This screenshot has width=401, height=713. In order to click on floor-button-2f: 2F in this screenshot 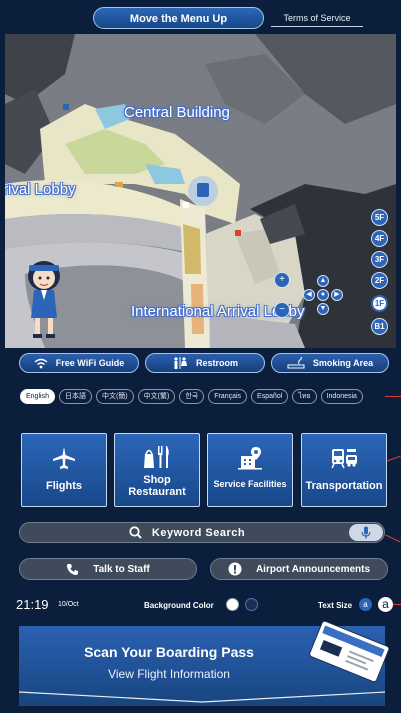, I will do `click(379, 280)`.